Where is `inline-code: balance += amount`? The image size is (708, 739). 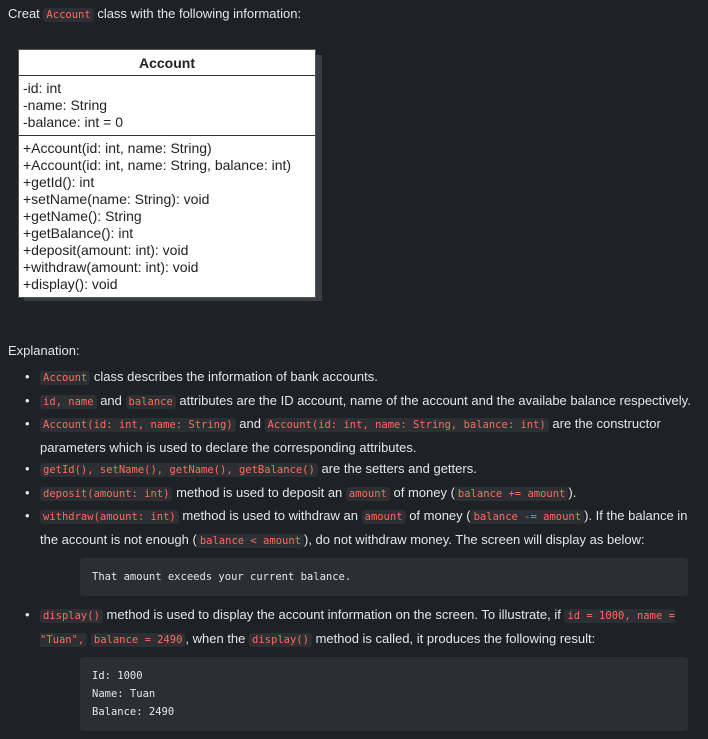
inline-code: balance += amount is located at coordinates (511, 493).